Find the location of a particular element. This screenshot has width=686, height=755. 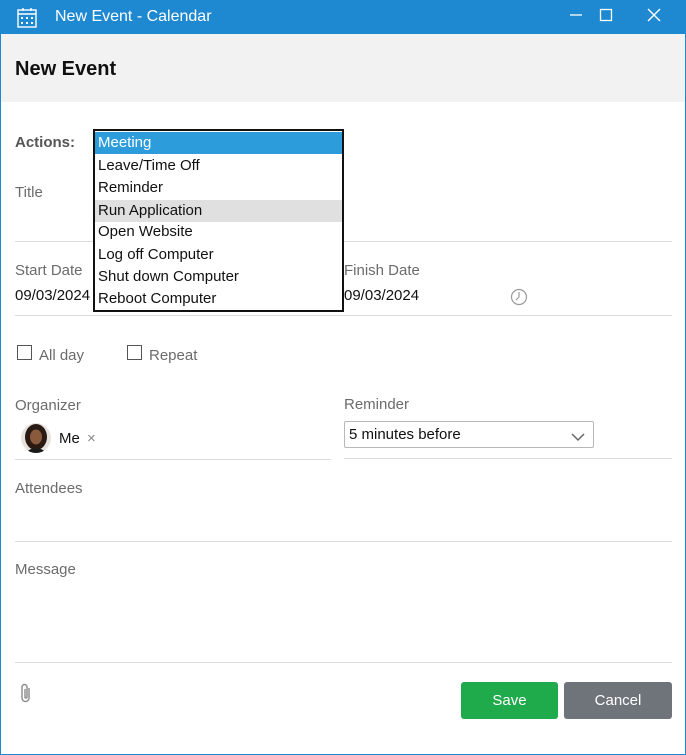

start-date-value: 09/03/2024 is located at coordinates (52, 295).